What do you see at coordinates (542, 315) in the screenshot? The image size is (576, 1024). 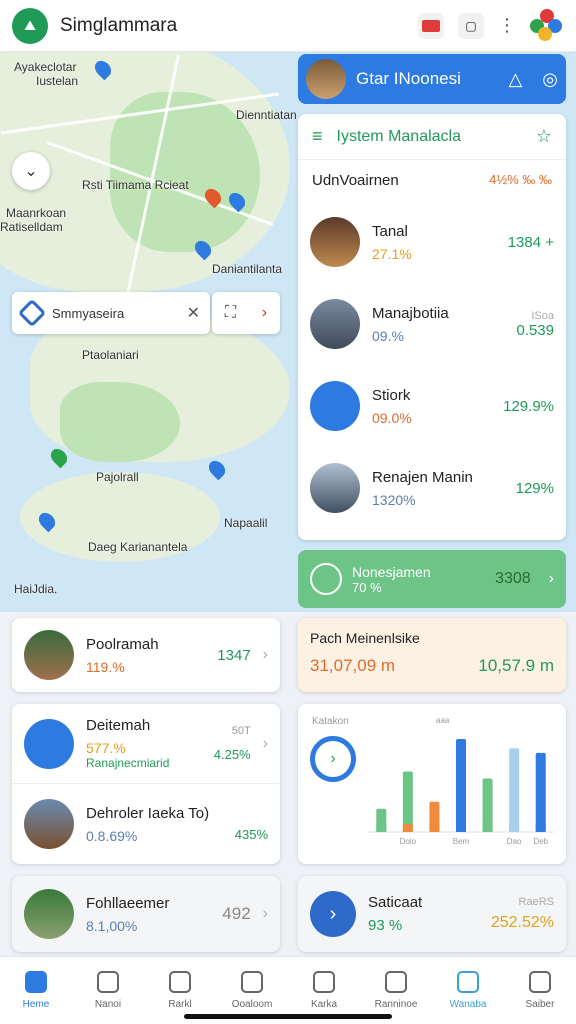 I see `row-right-top: ISoa` at bounding box center [542, 315].